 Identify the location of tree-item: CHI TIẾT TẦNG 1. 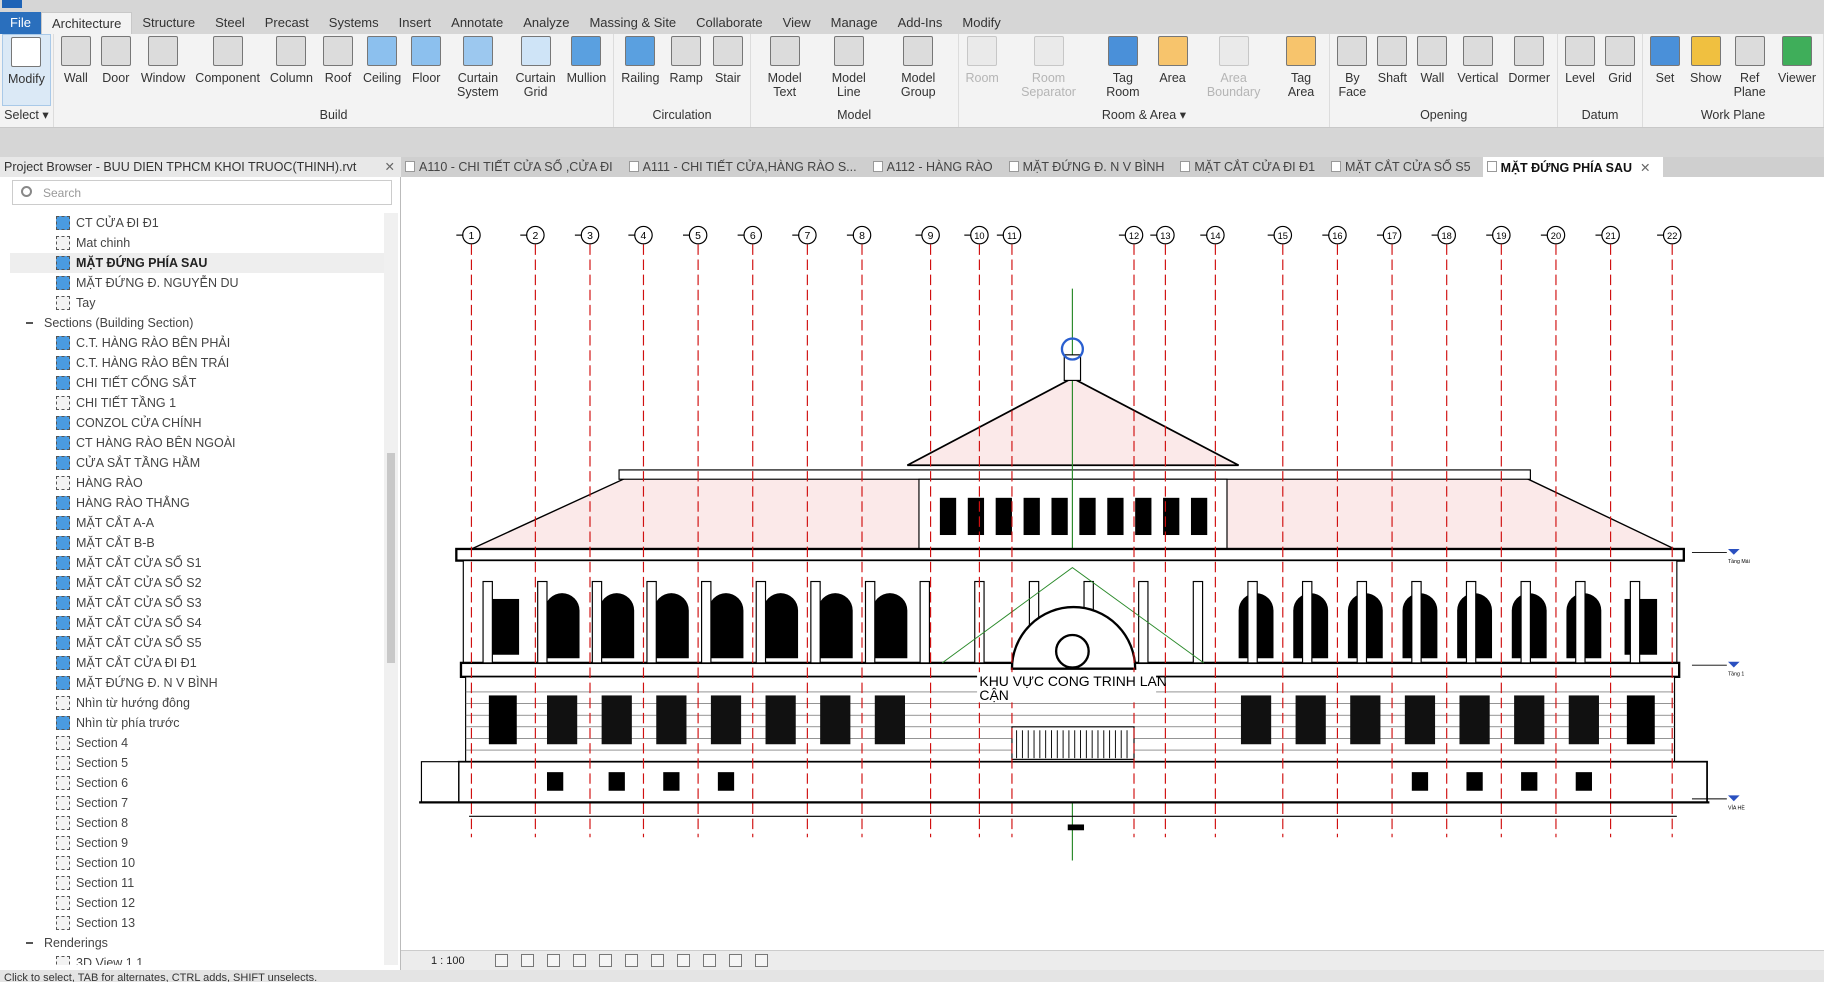
(220, 403).